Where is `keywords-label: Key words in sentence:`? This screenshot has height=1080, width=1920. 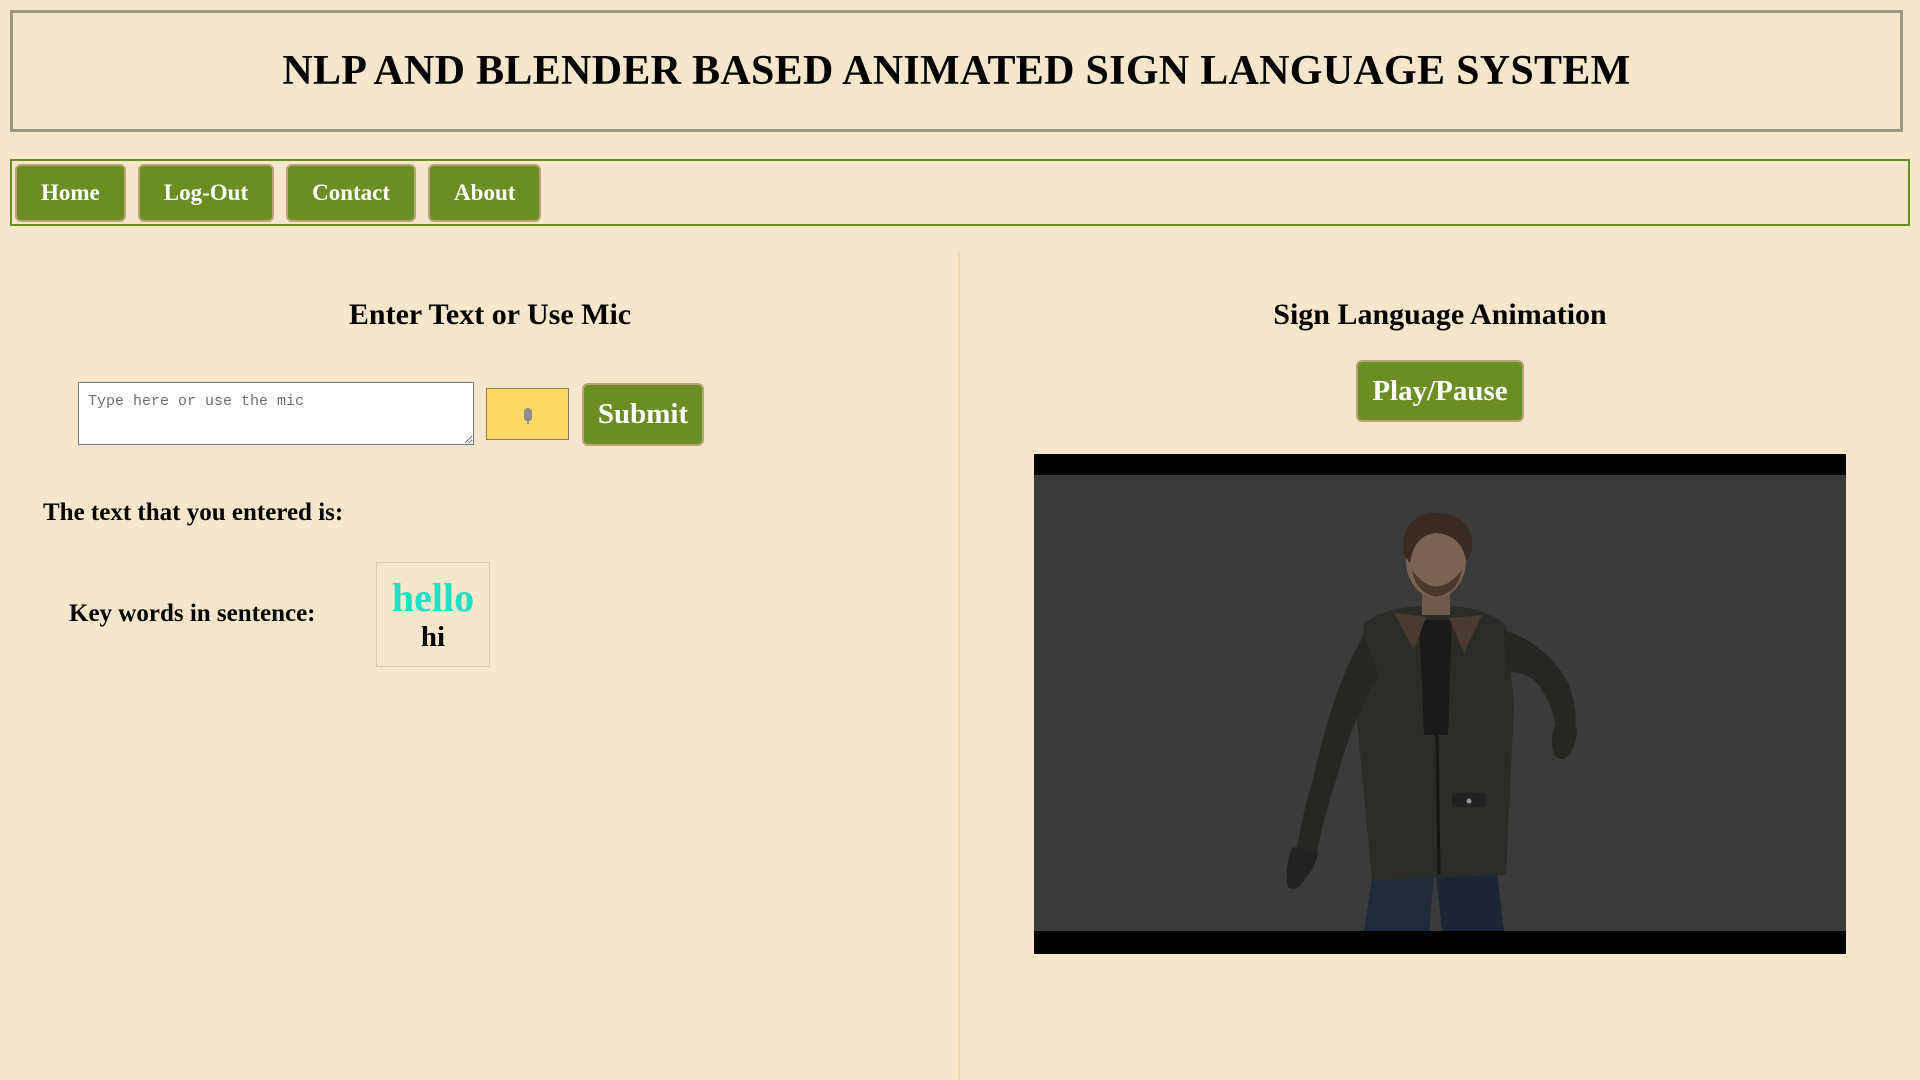 keywords-label: Key words in sentence: is located at coordinates (192, 613).